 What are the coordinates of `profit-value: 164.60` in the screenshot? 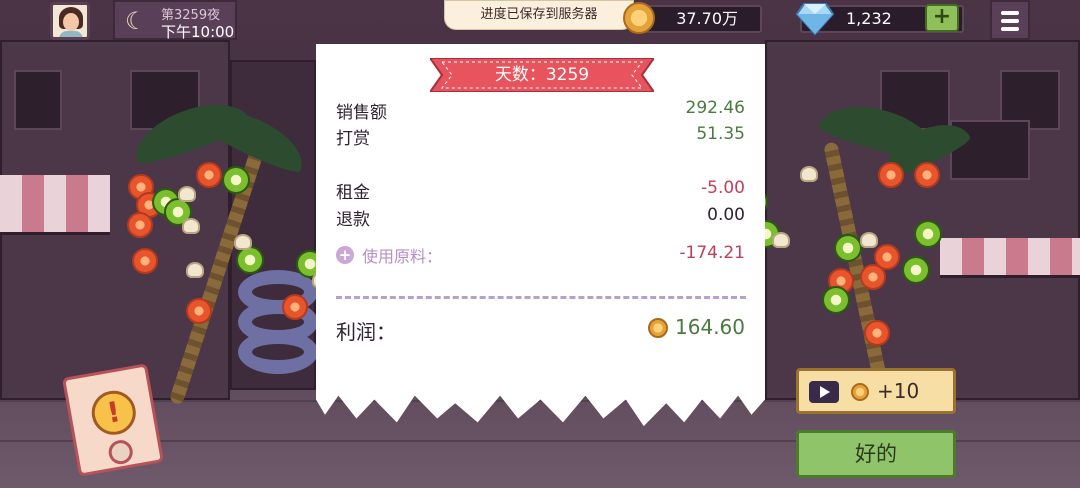 It's located at (710, 327).